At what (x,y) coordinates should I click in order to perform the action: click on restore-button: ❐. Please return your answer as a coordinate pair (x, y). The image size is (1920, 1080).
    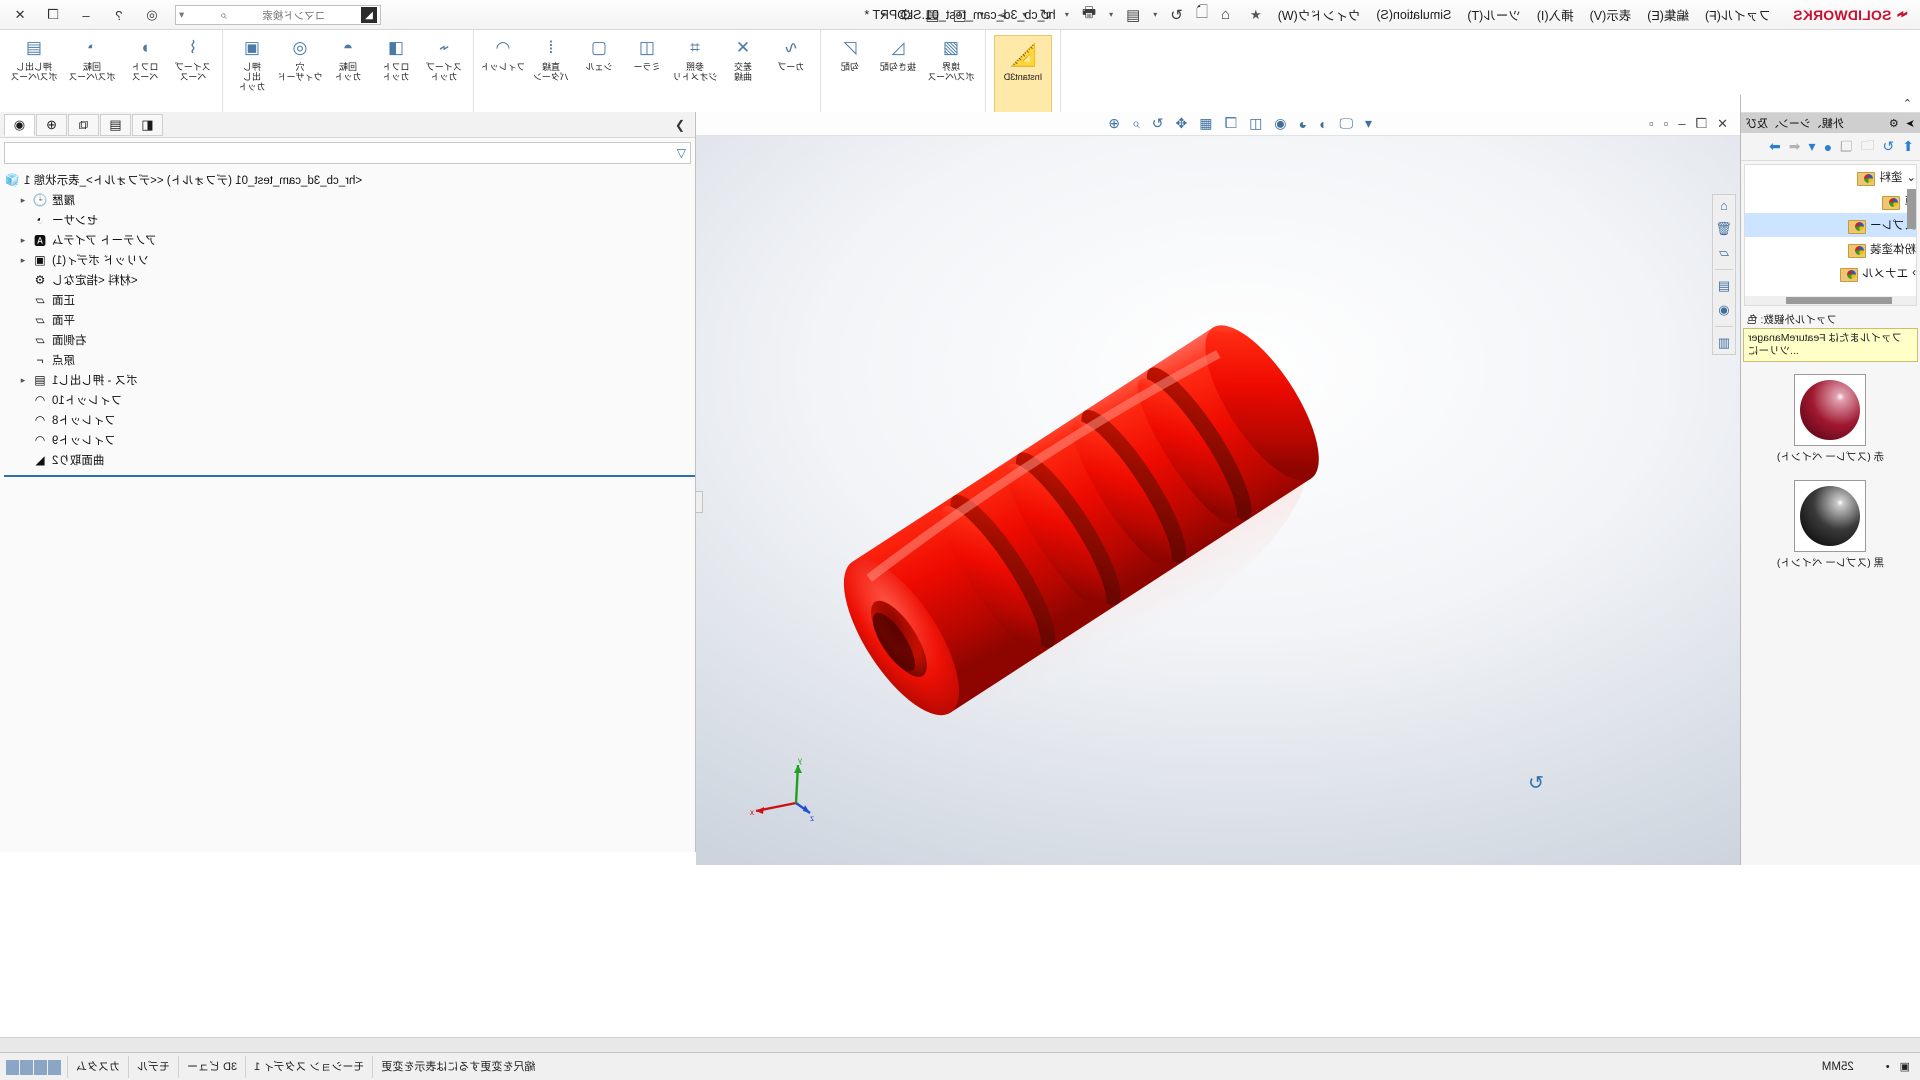
    Looking at the image, I should click on (53, 15).